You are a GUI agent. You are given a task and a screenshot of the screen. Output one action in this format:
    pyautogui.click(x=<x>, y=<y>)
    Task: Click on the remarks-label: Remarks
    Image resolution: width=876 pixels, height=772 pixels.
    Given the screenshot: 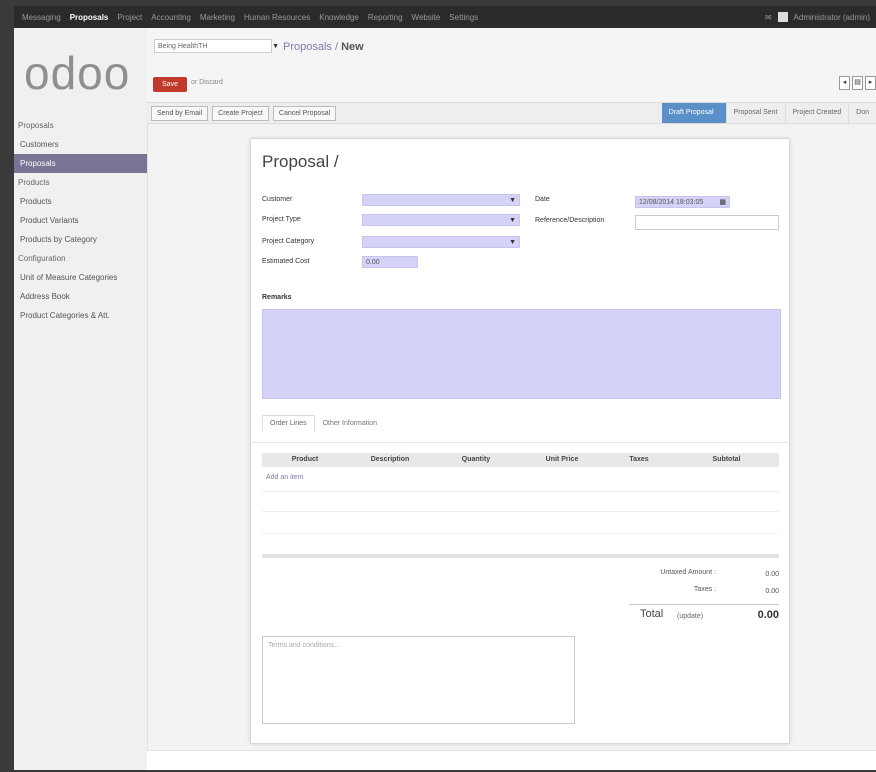 What is the action you would take?
    pyautogui.click(x=277, y=297)
    